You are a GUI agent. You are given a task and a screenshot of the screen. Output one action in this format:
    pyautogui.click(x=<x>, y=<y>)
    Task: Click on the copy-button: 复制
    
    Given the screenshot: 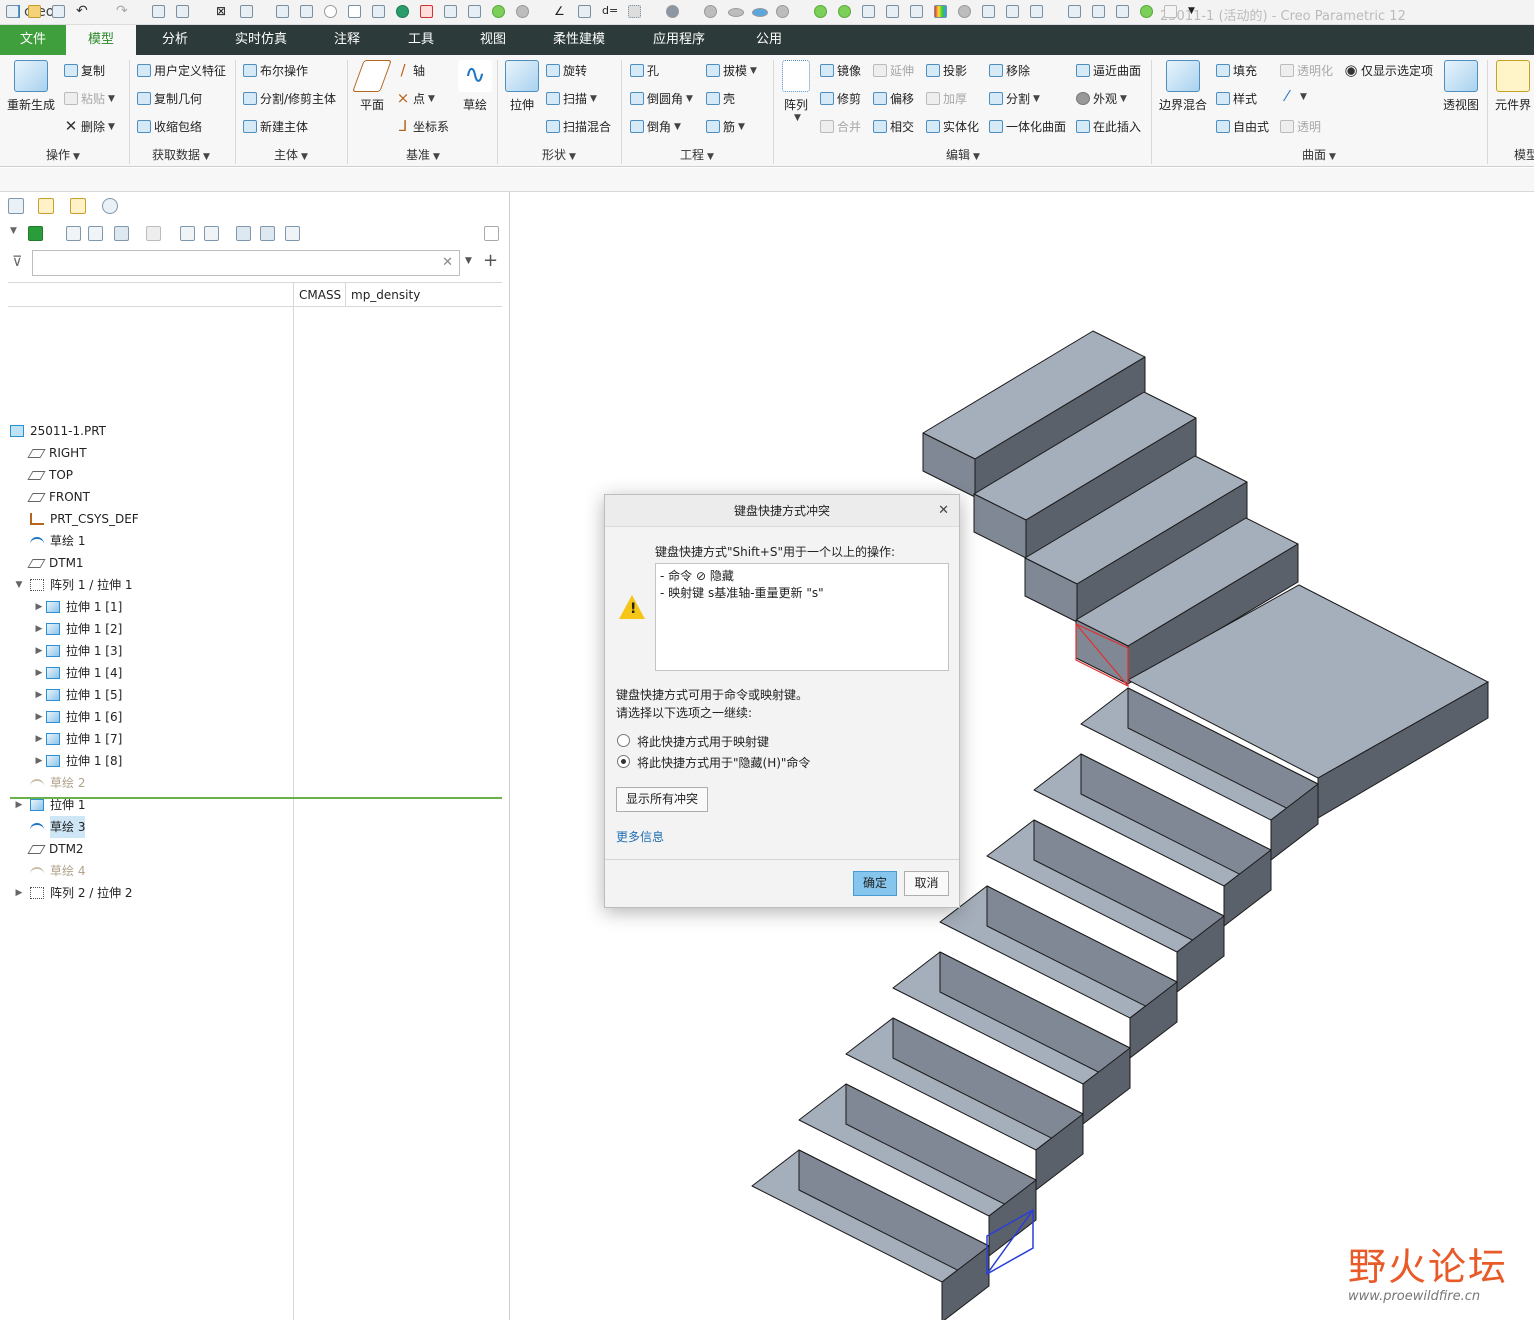 What is the action you would take?
    pyautogui.click(x=84, y=70)
    